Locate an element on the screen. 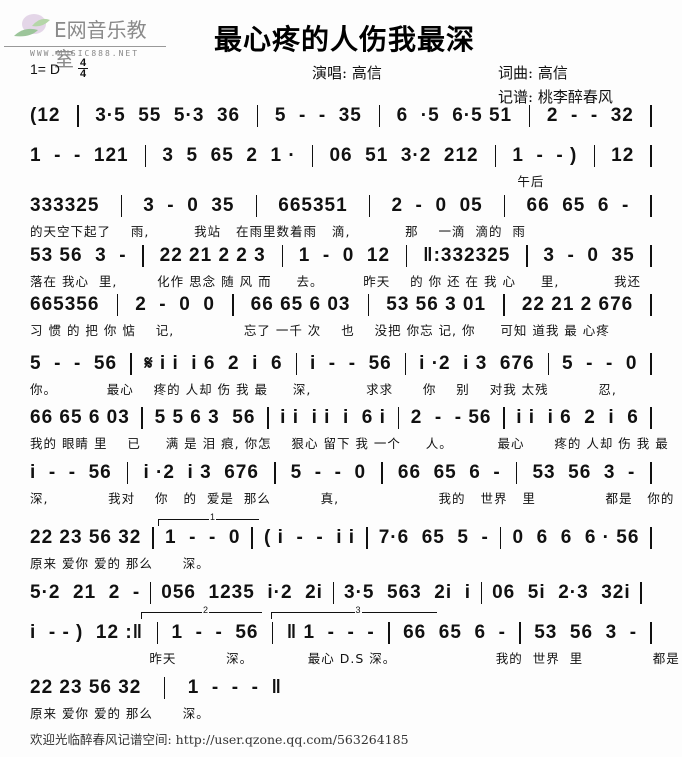  measure: 5·2 21 2 - is located at coordinates (85, 592).